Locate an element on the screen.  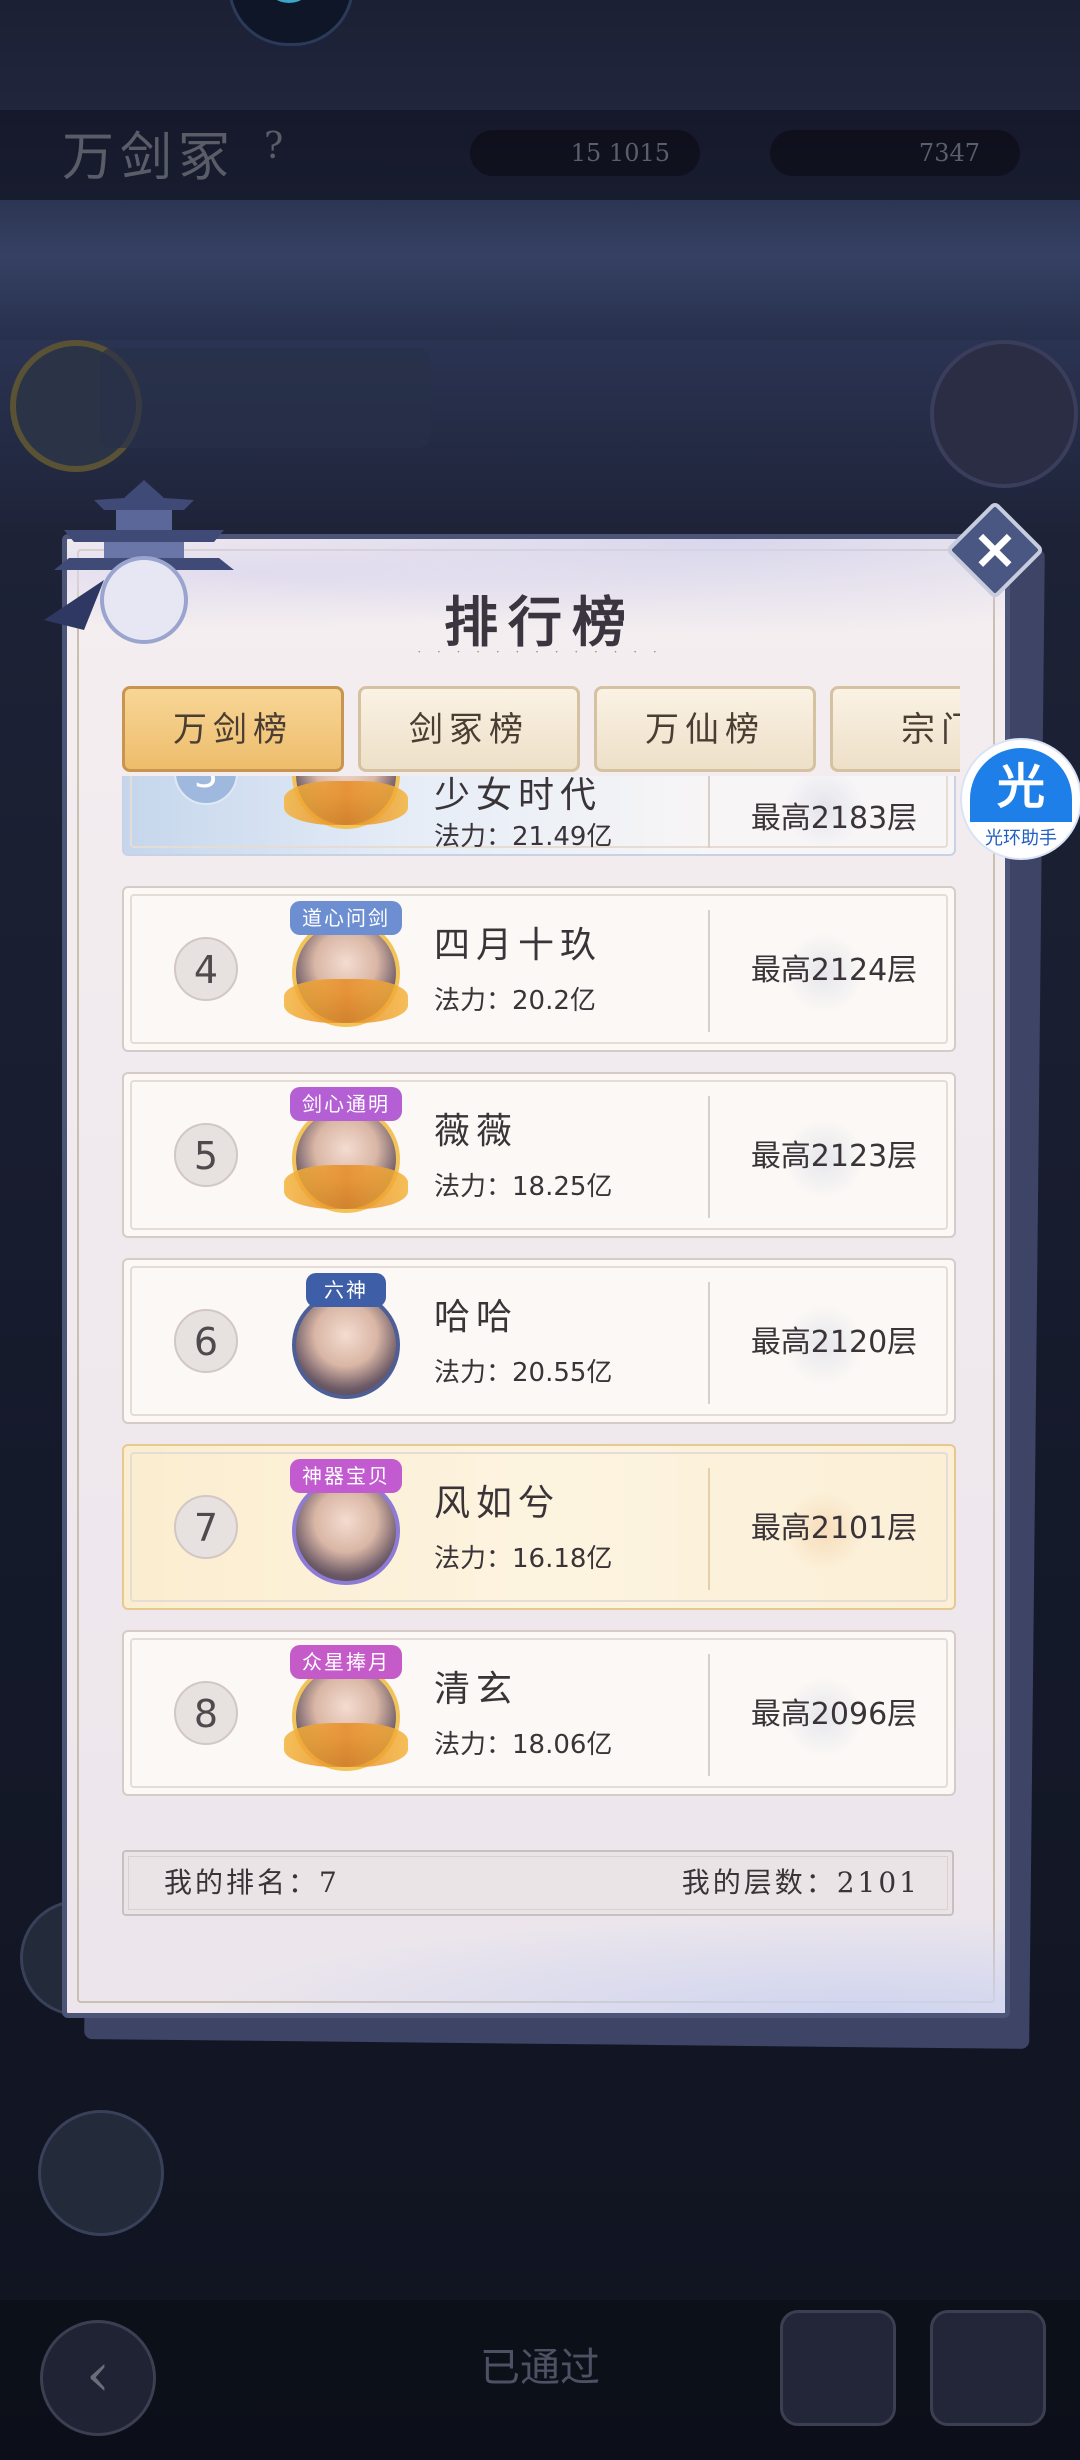
my-ranking-bar: 我的排名：7 我的层数：2101 is located at coordinates (538, 1883).